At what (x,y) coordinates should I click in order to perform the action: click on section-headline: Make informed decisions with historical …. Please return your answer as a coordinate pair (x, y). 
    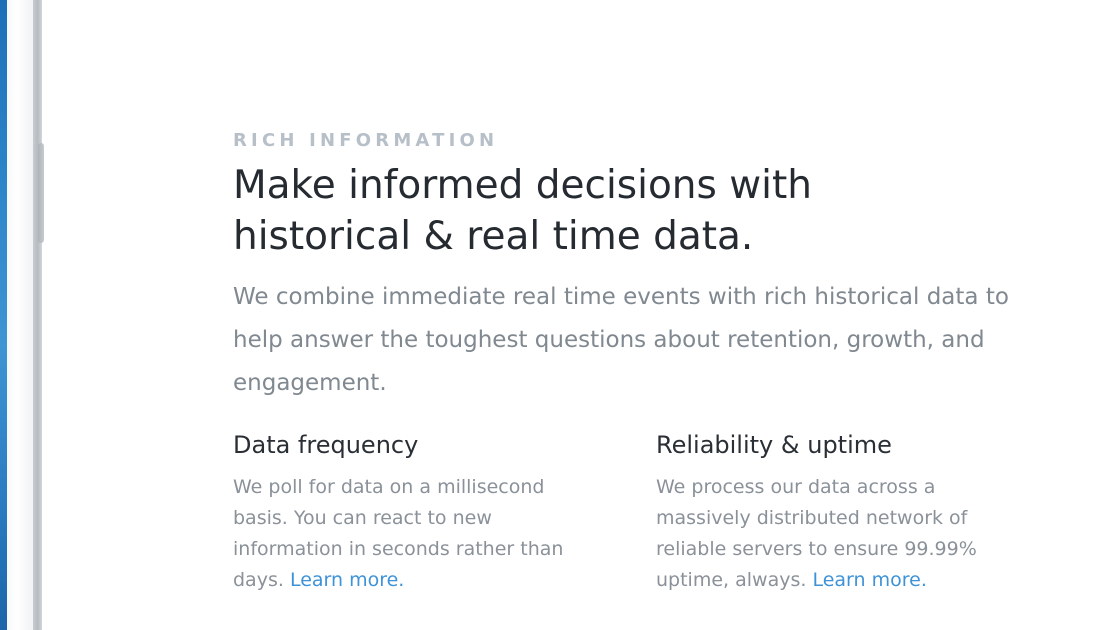
    Looking at the image, I should click on (522, 211).